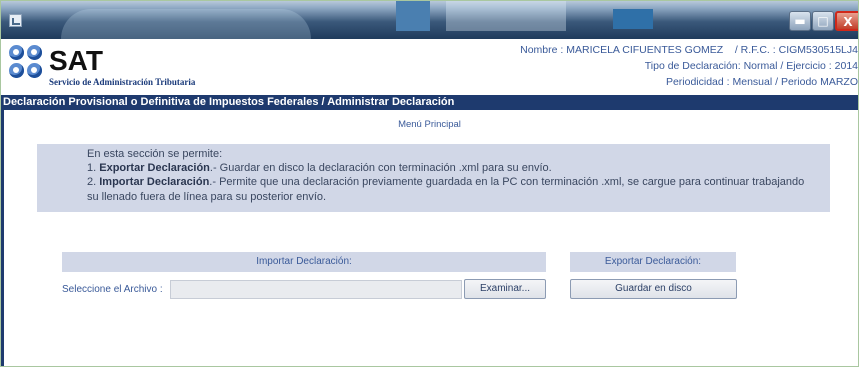  I want to click on export-section-header: Exportar Declaración:, so click(653, 262).